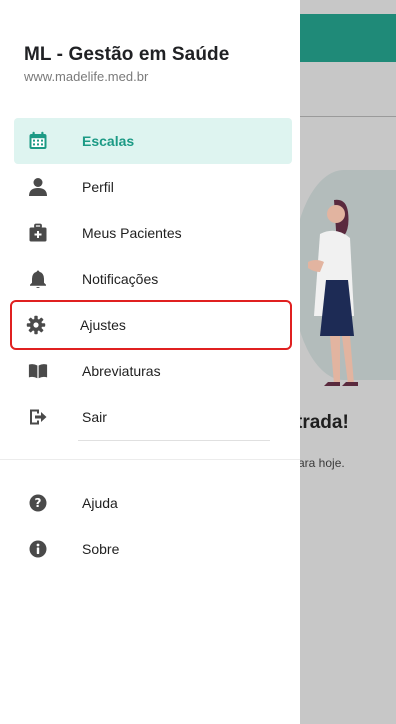 This screenshot has width=396, height=724. Describe the element at coordinates (101, 549) in the screenshot. I see `menu-item-label: Sobre` at that location.